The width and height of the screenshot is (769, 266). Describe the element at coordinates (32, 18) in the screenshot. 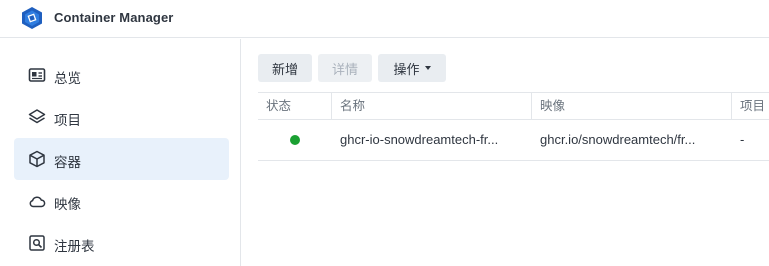

I see `container-manager-logo-icon` at that location.